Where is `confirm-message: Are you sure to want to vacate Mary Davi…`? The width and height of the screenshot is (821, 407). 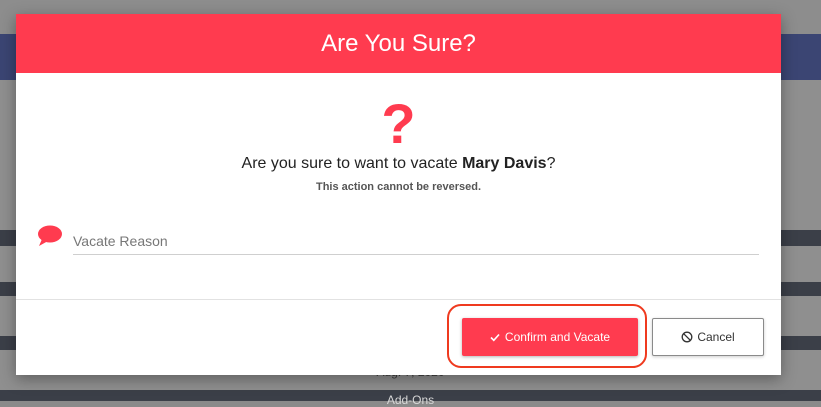
confirm-message: Are you sure to want to vacate Mary Davi… is located at coordinates (398, 164).